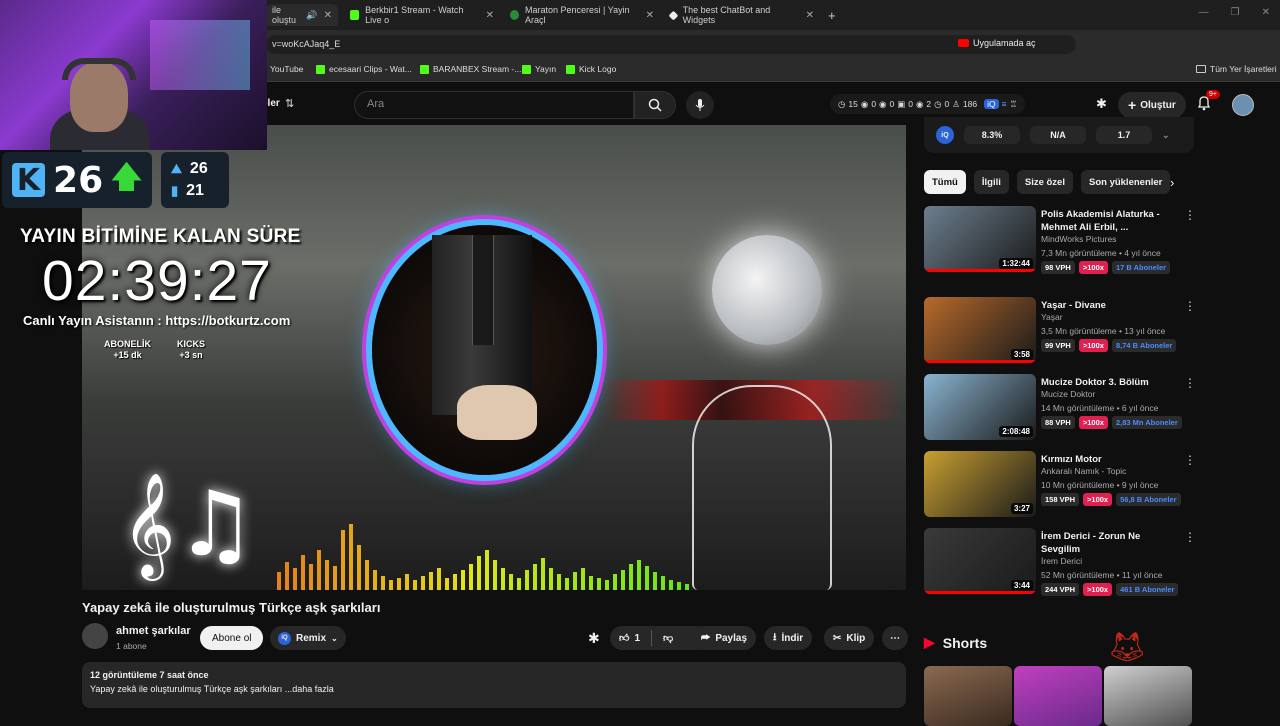  What do you see at coordinates (1152, 105) in the screenshot?
I see `create-button: + Oluştur` at bounding box center [1152, 105].